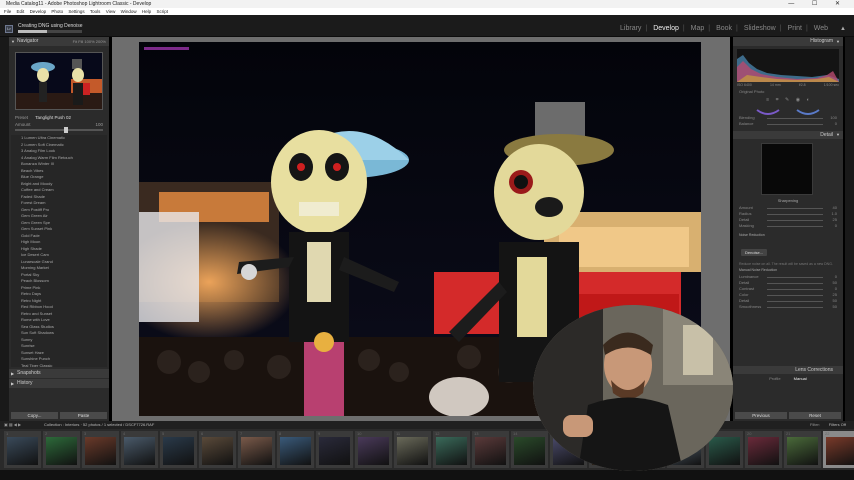 Image resolution: width=854 pixels, height=480 pixels. I want to click on thumbnail-number: 10, so click(359, 433).